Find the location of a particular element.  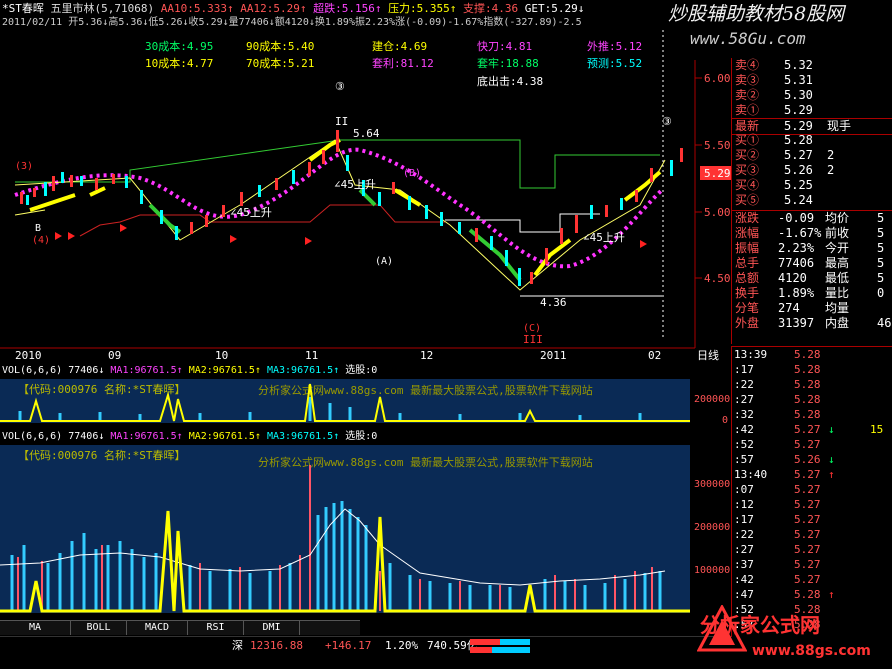

order-book-row: 卖④ 5.32 is located at coordinates (812, 65).